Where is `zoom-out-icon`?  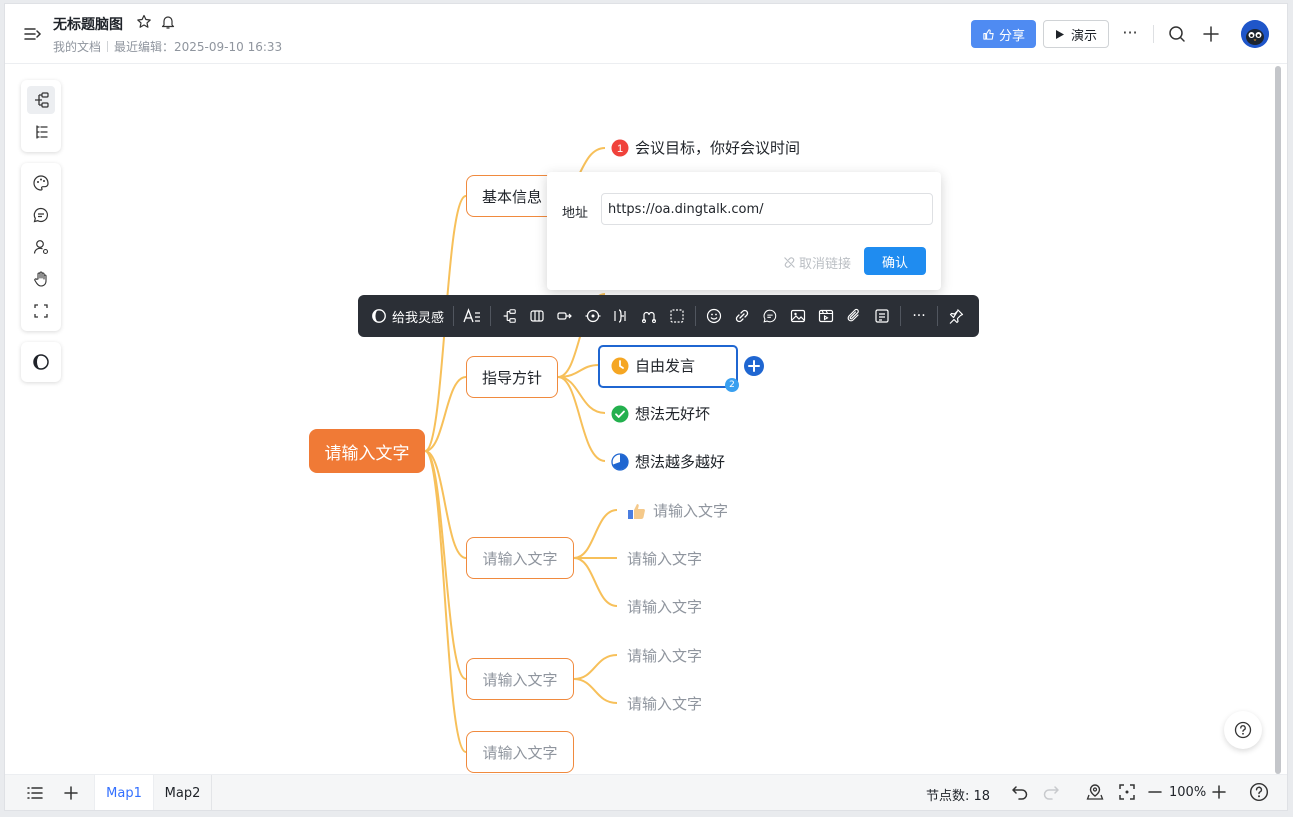
zoom-out-icon is located at coordinates (1155, 792).